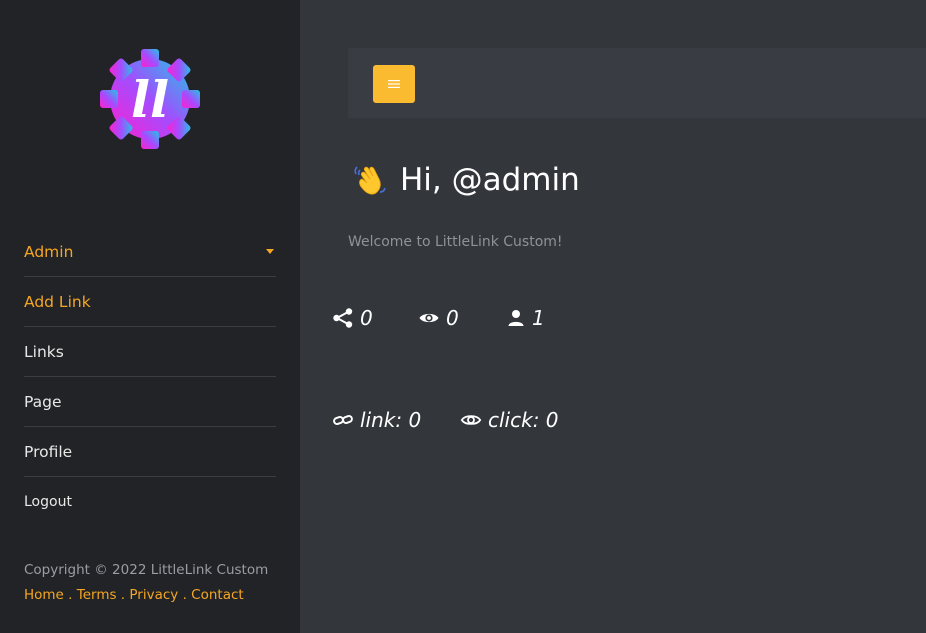  I want to click on littlelink-logo: ll, so click(150, 99).